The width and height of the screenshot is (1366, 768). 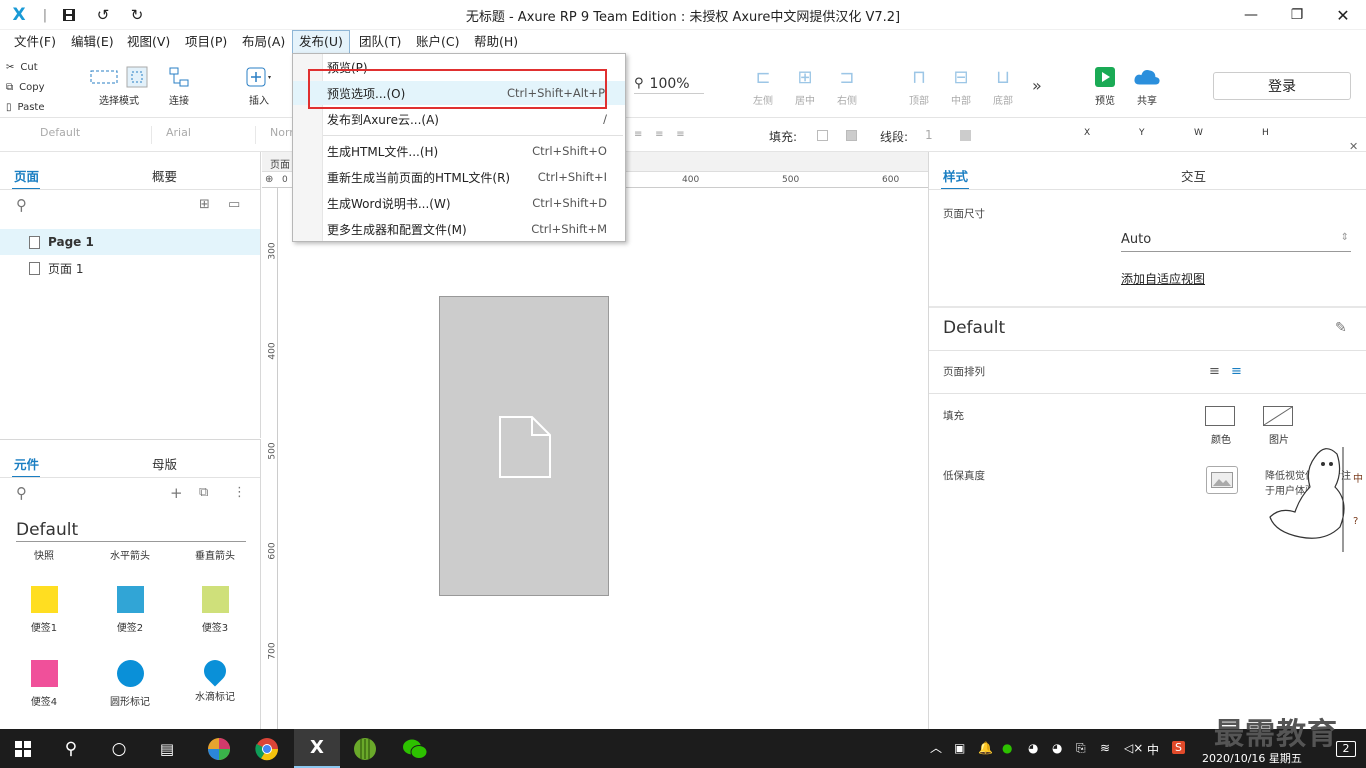 What do you see at coordinates (164, 463) in the screenshot?
I see `tab-masters: 母版` at bounding box center [164, 463].